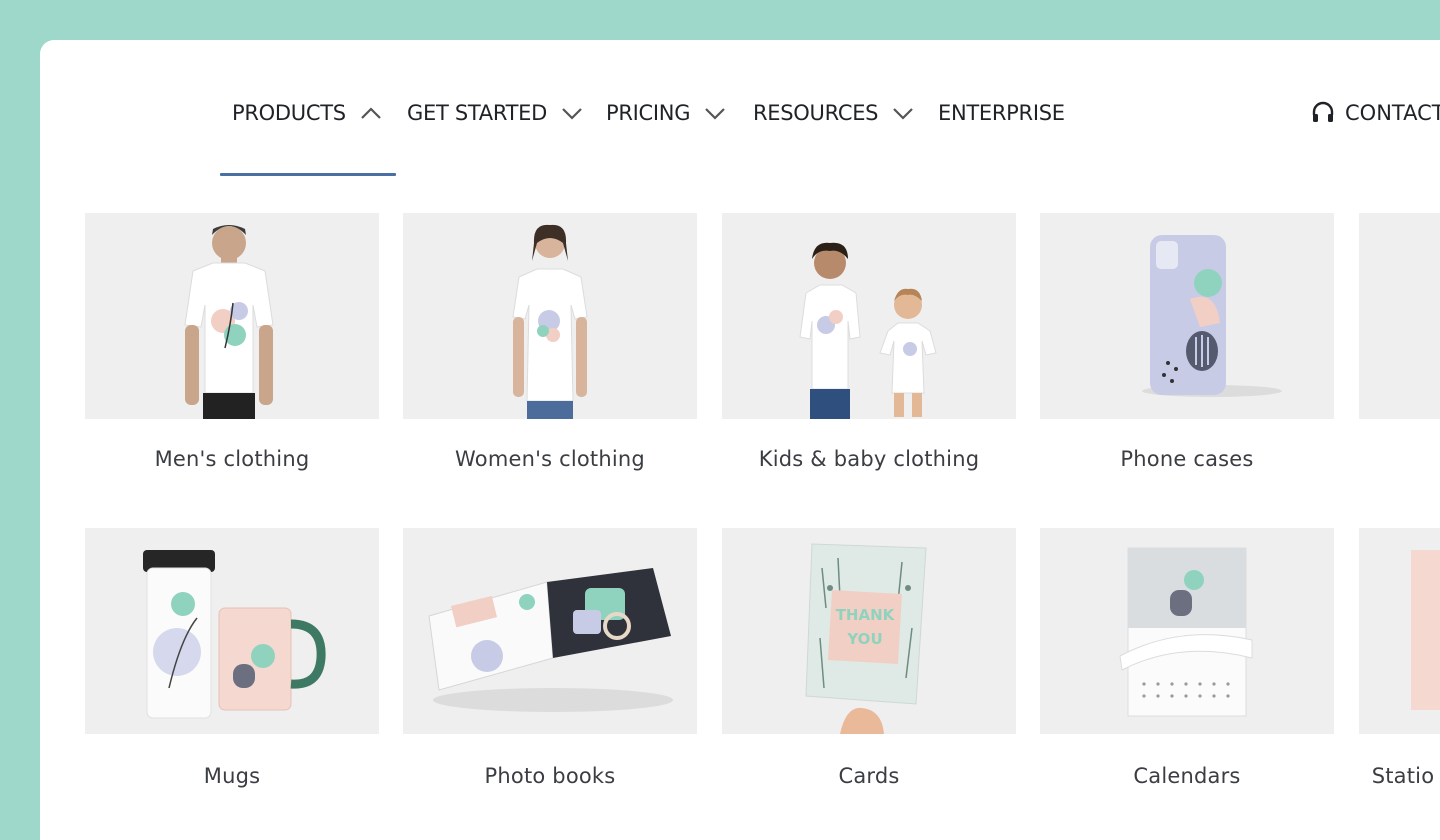 Image resolution: width=1440 pixels, height=840 pixels. Describe the element at coordinates (550, 631) in the screenshot. I see `photo-book-image` at that location.